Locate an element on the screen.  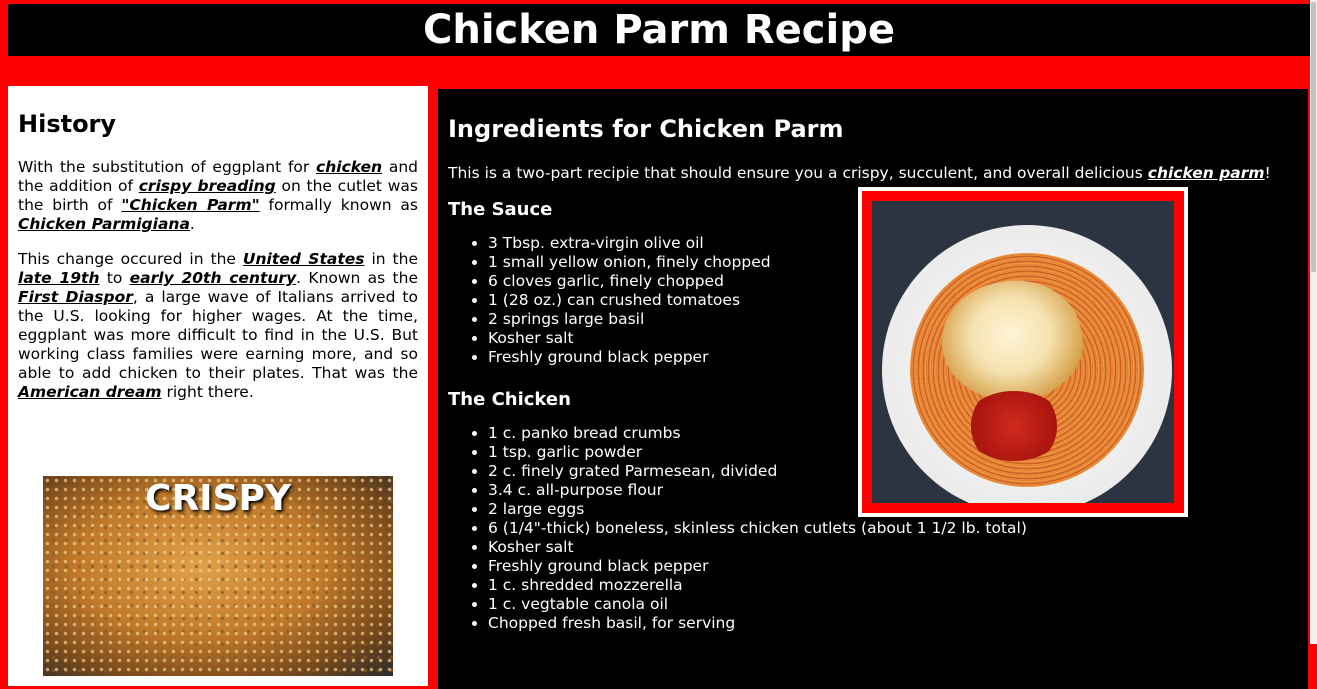
list-item: Chopped fresh basil, for serving is located at coordinates (893, 623).